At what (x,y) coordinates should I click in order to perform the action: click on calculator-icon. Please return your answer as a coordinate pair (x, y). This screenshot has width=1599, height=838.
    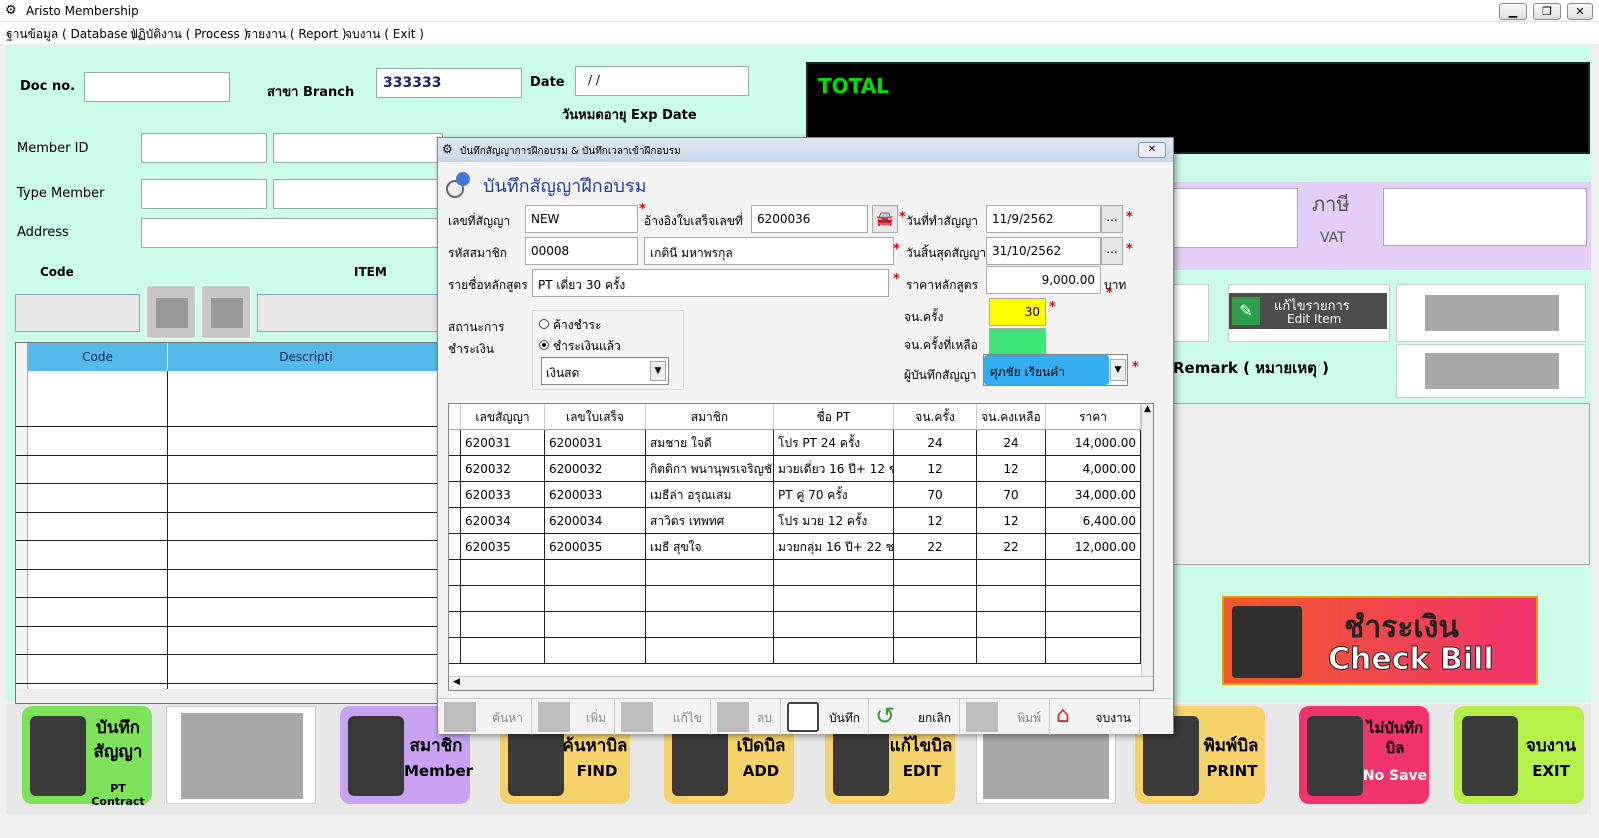
    Looking at the image, I should click on (58, 756).